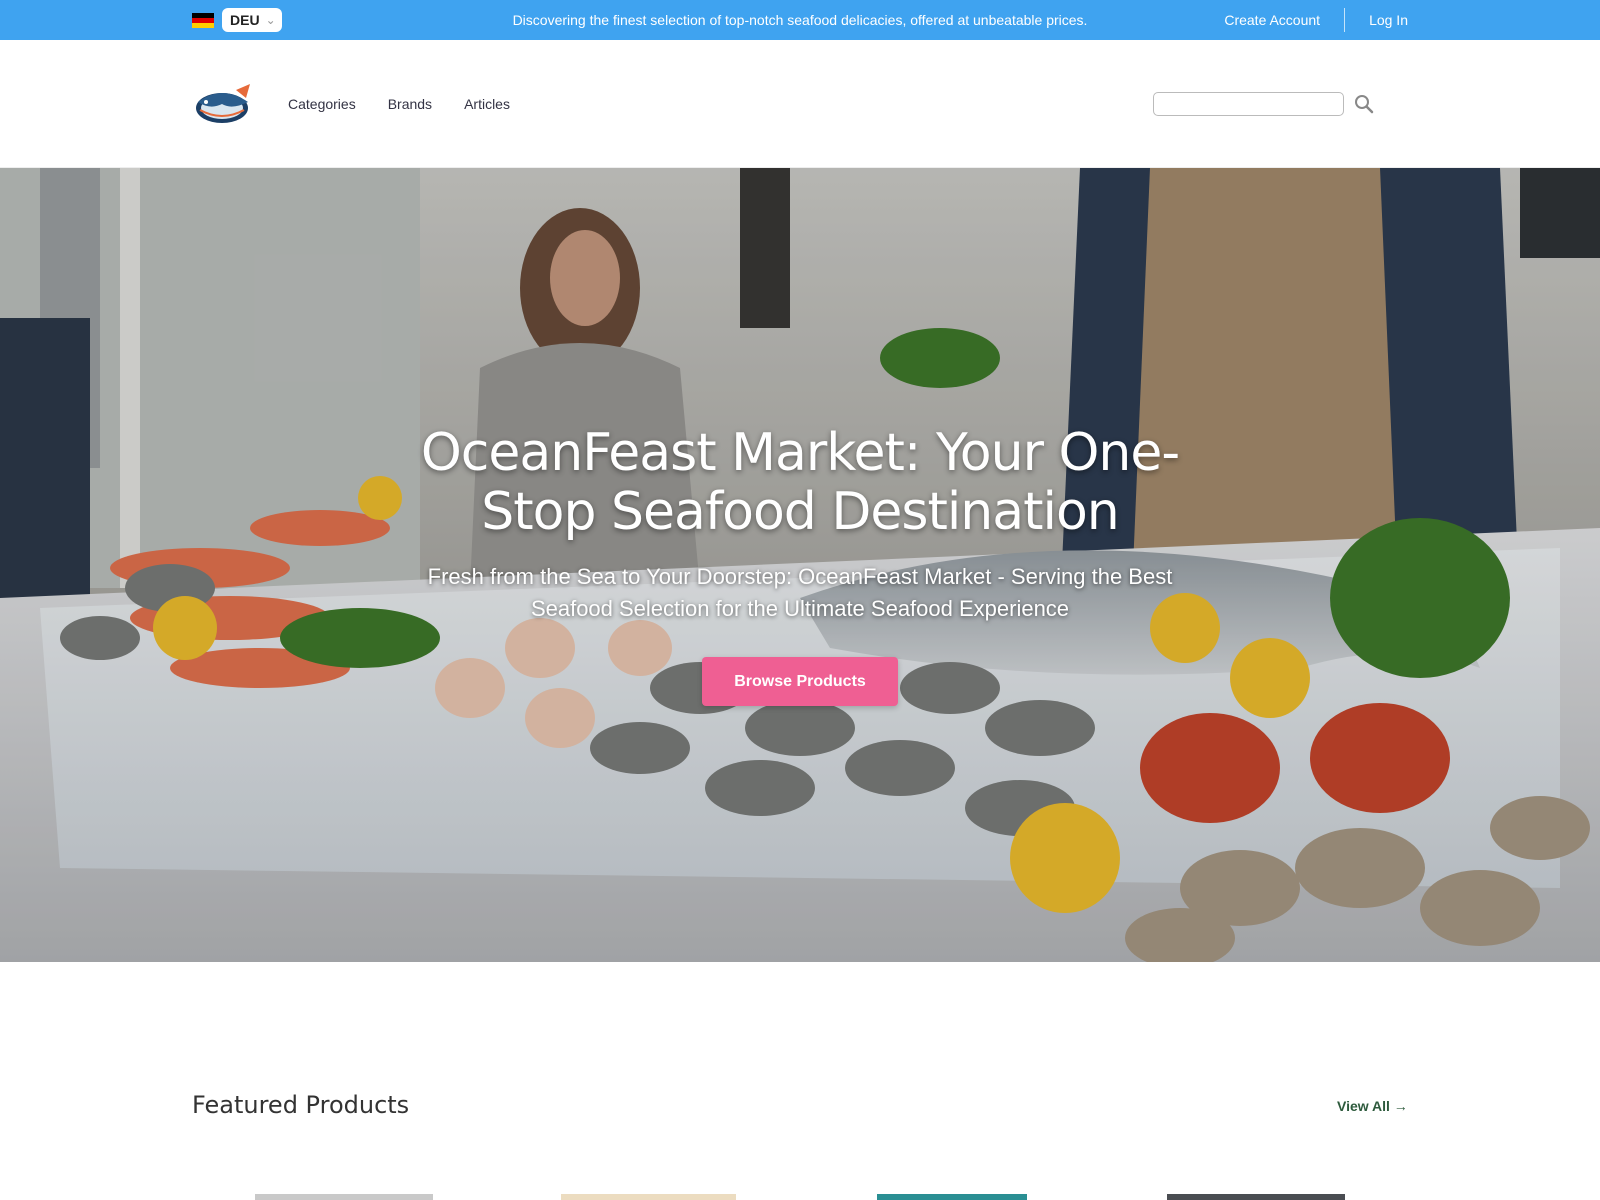  What do you see at coordinates (322, 104) in the screenshot?
I see `nav-categories: Categories` at bounding box center [322, 104].